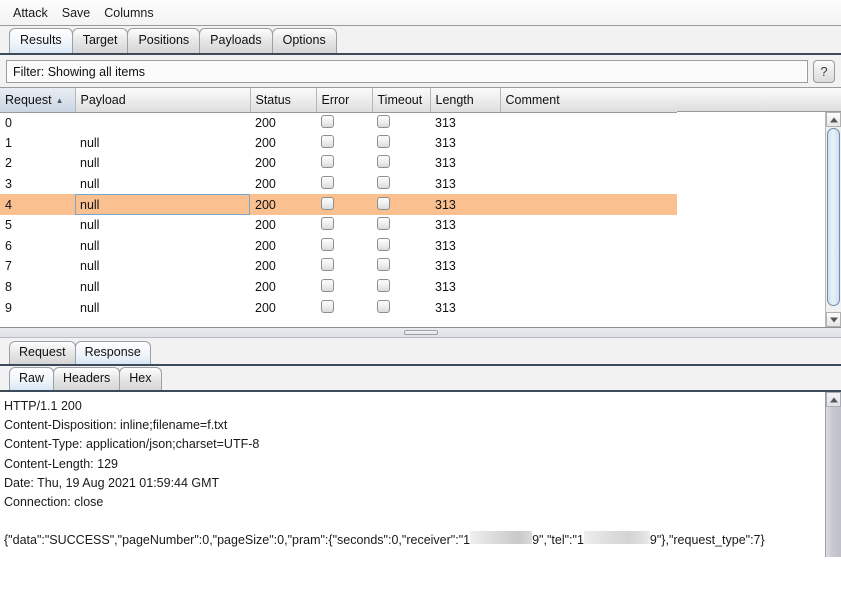 The width and height of the screenshot is (841, 613). I want to click on table-row: 2 null 200 313, so click(338, 163).